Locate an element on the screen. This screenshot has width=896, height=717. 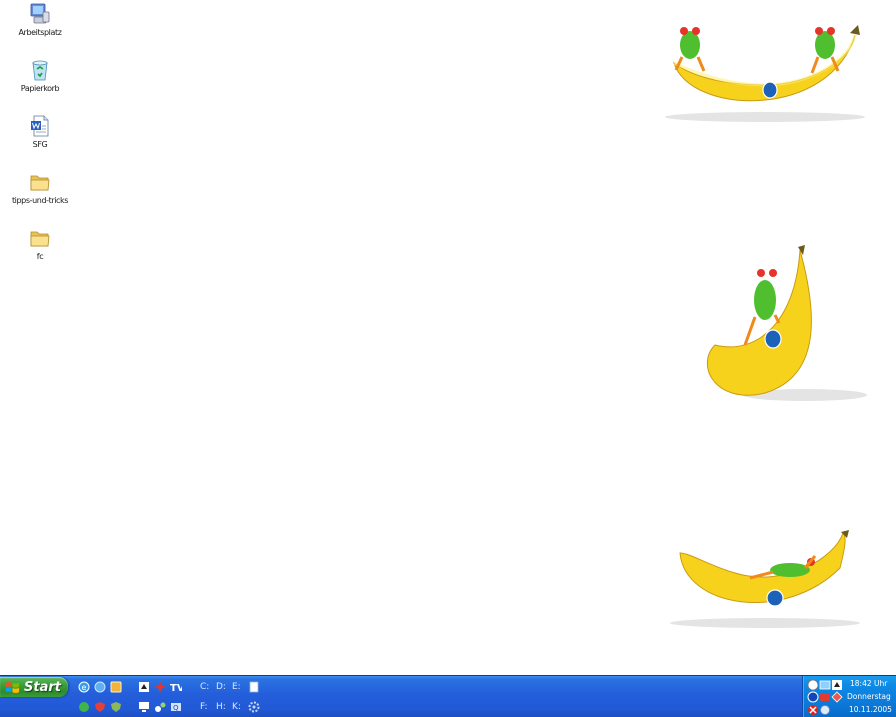
gear-icon is located at coordinates (254, 707).